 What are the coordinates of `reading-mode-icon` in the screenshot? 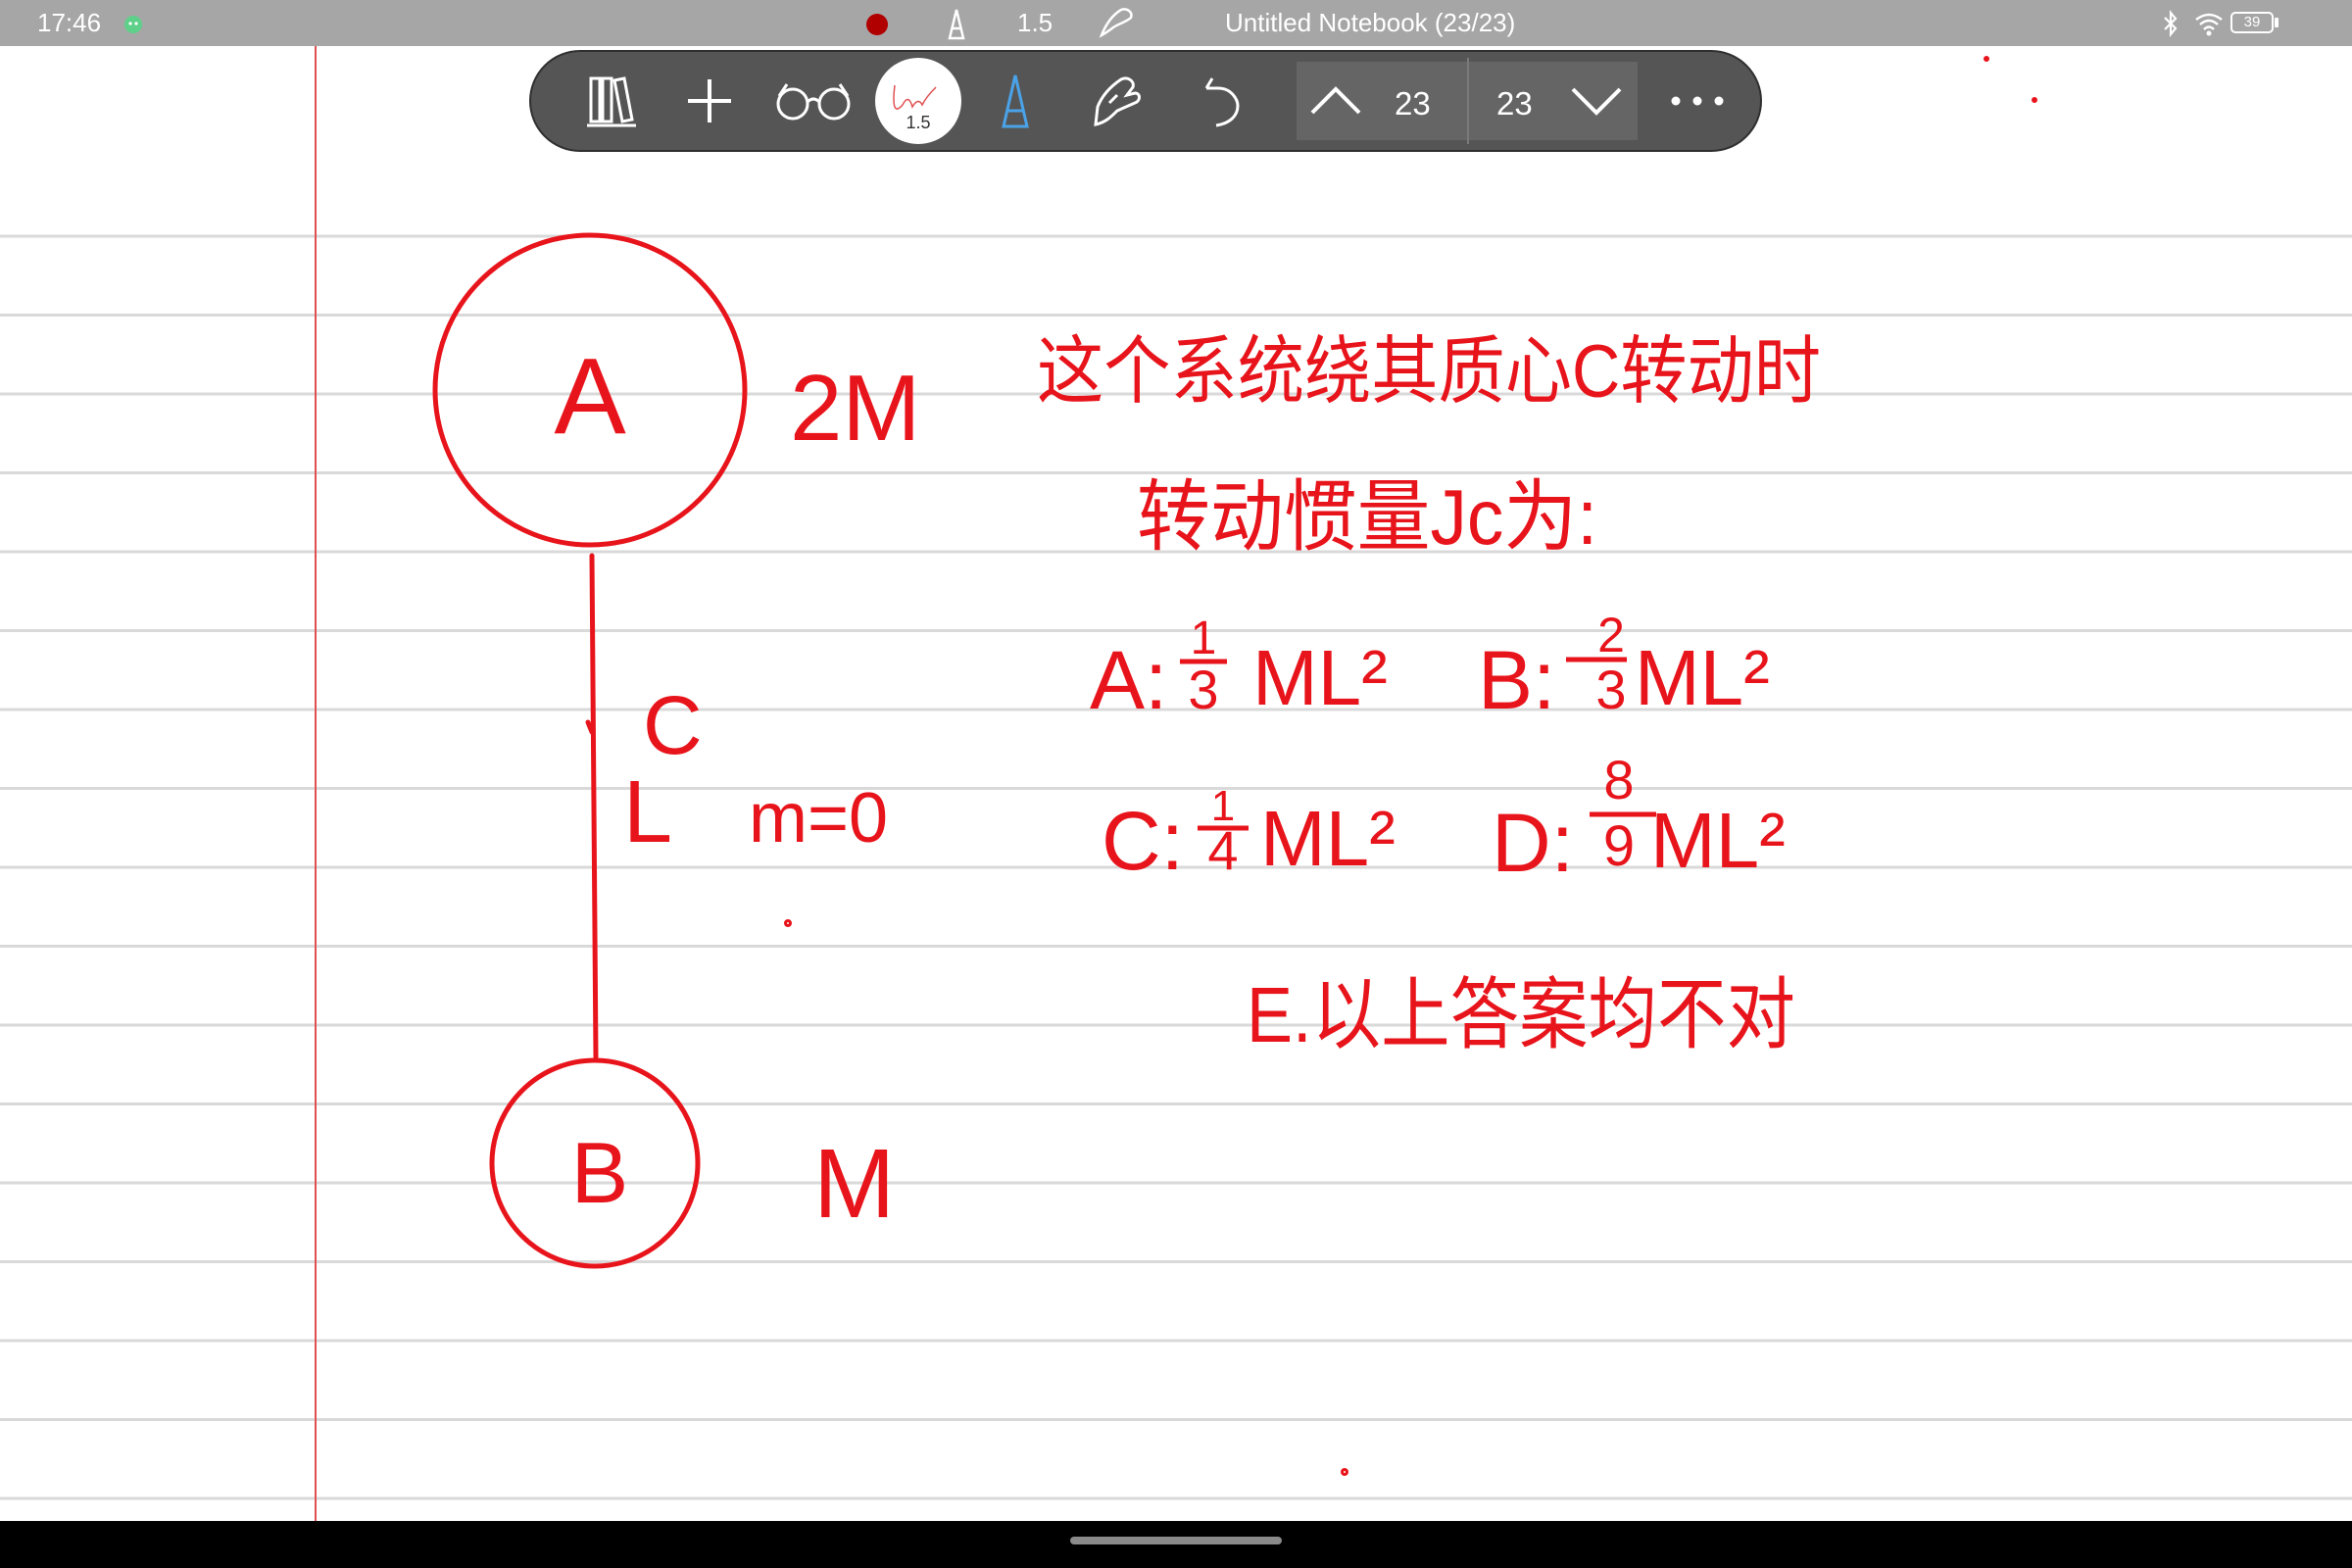 It's located at (813, 102).